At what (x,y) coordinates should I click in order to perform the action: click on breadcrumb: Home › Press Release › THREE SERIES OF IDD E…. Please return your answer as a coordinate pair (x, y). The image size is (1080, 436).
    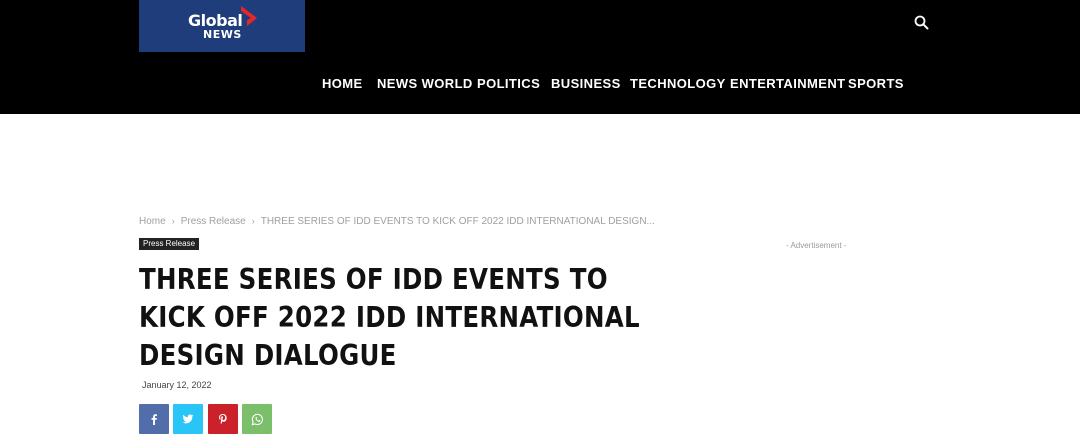
    Looking at the image, I should click on (397, 221).